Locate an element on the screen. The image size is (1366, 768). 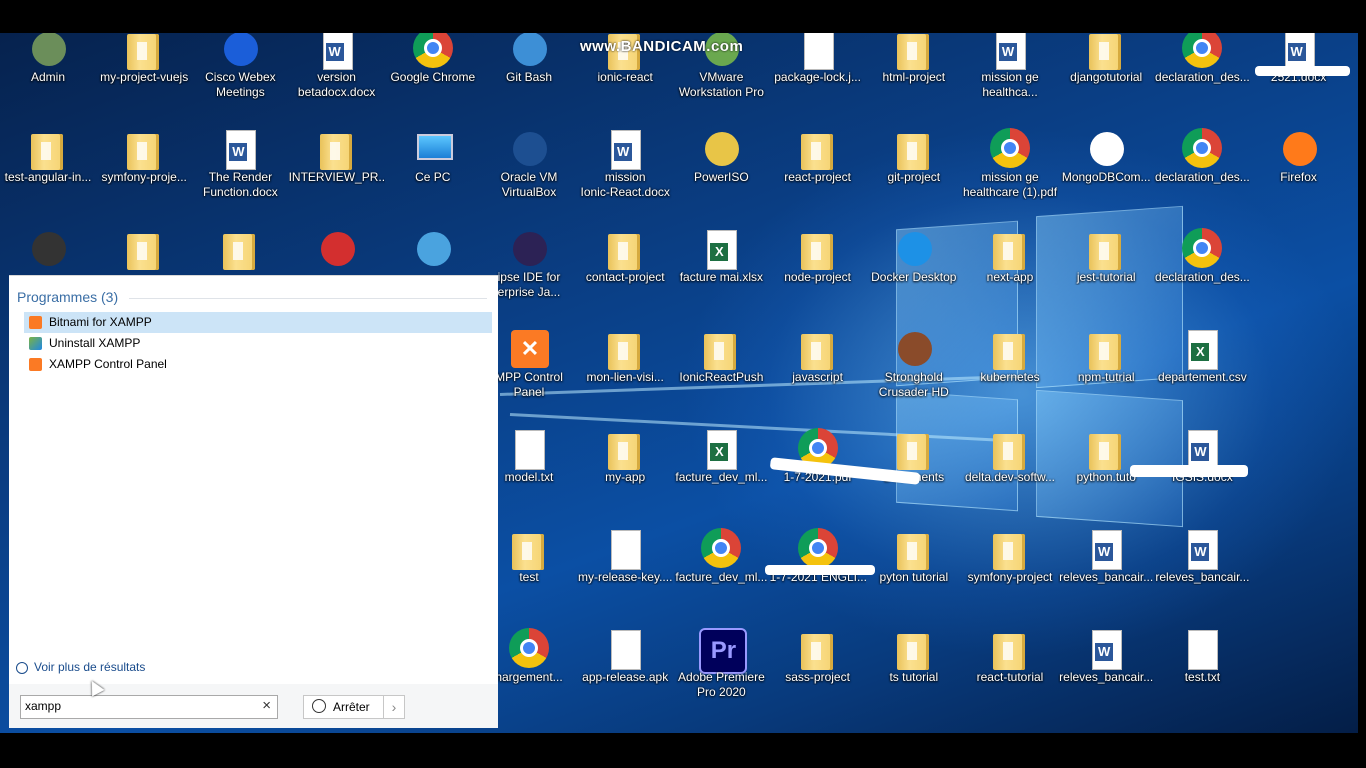
search-input is located at coordinates (135, 706).